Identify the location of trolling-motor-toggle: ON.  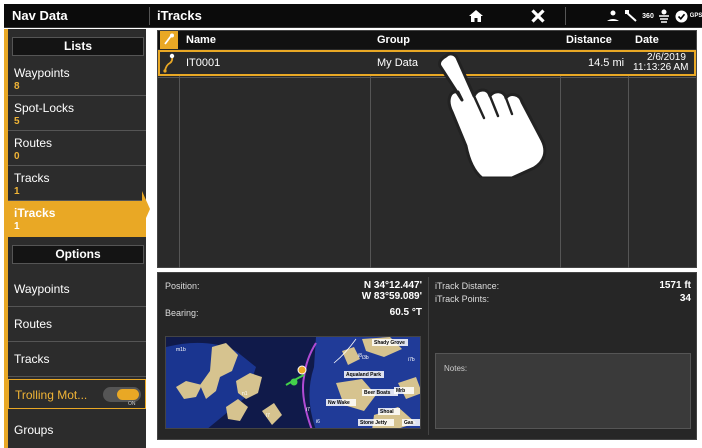
(122, 397).